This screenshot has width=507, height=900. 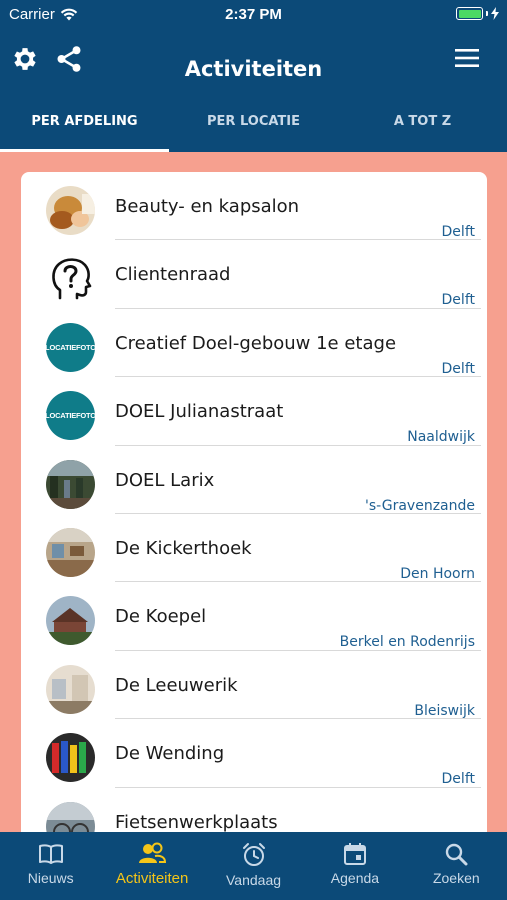 What do you see at coordinates (254, 880) in the screenshot?
I see `tab-label: Vandaag` at bounding box center [254, 880].